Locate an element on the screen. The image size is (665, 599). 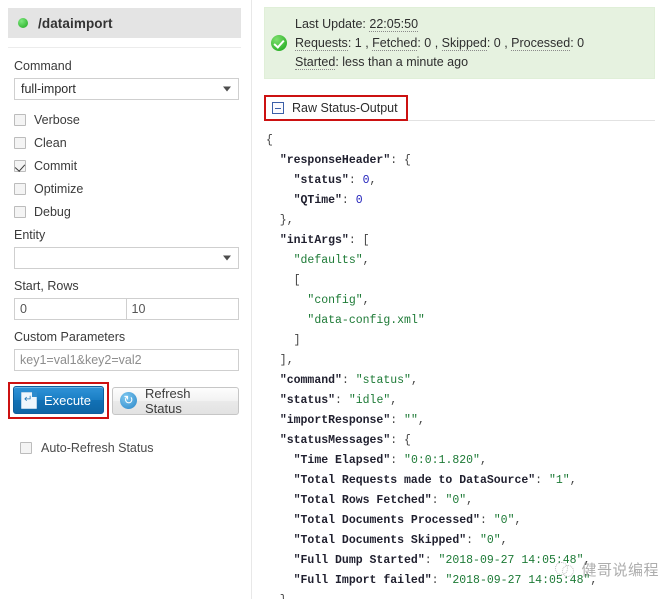
started-value: less than a minute ago is located at coordinates (405, 61).